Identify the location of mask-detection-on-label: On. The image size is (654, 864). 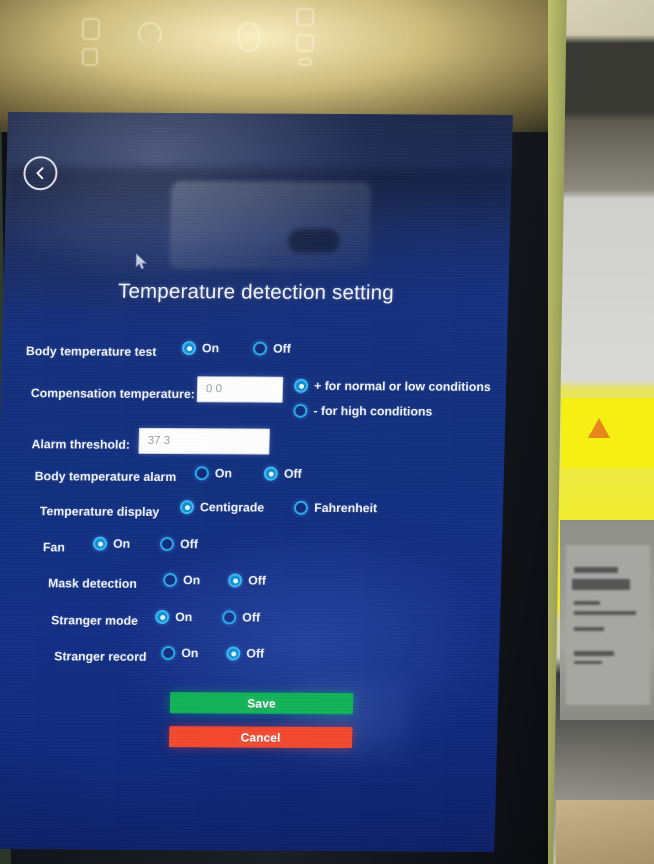
(191, 580).